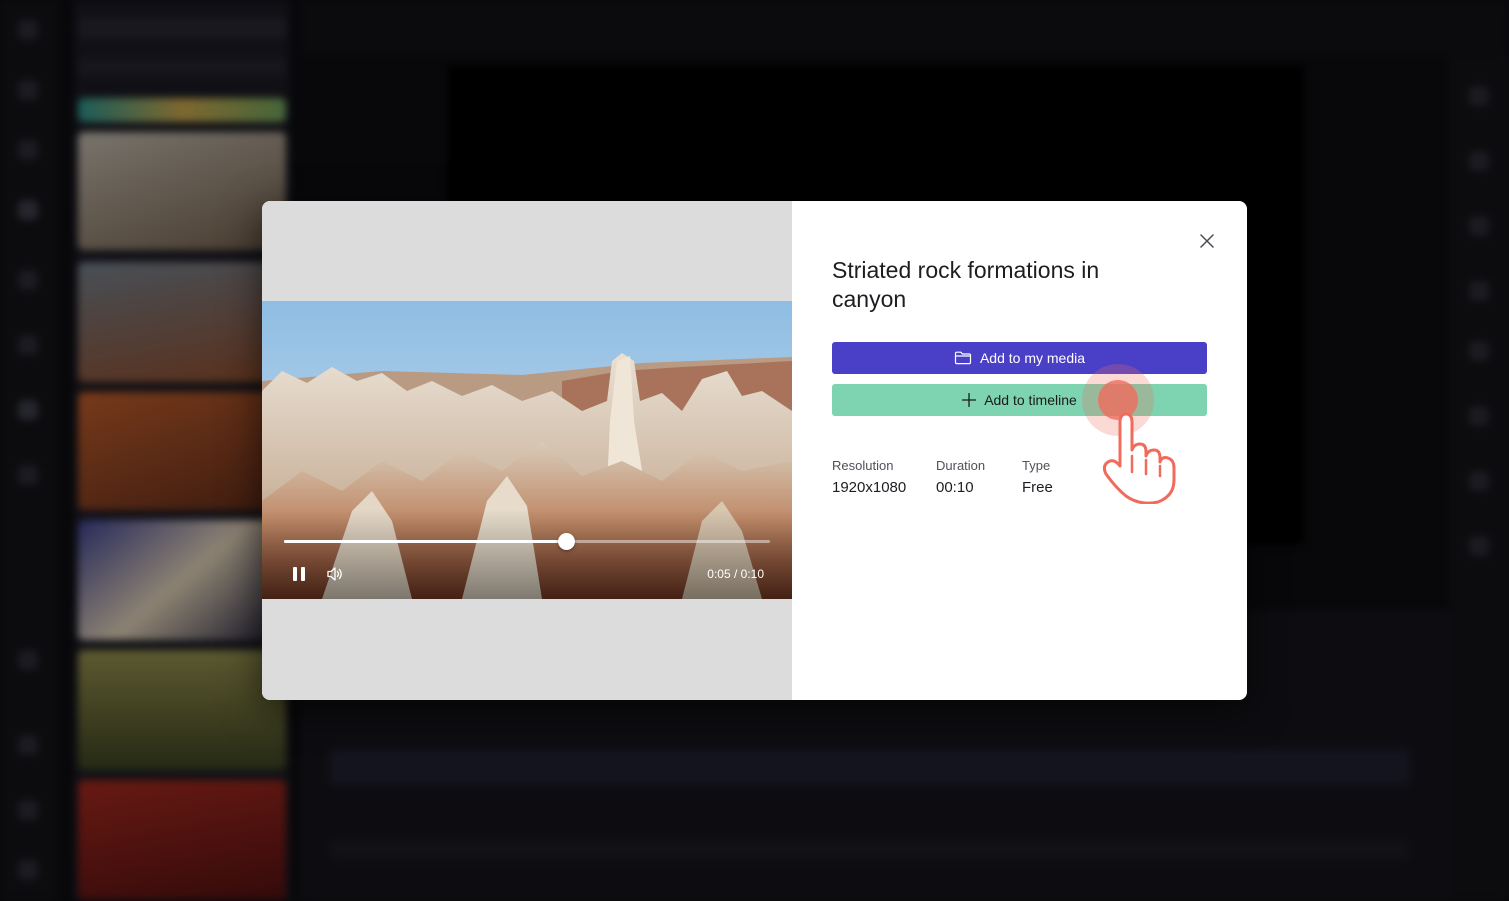 The image size is (1509, 901). Describe the element at coordinates (425, 541) in the screenshot. I see `seek-bar-progress` at that location.